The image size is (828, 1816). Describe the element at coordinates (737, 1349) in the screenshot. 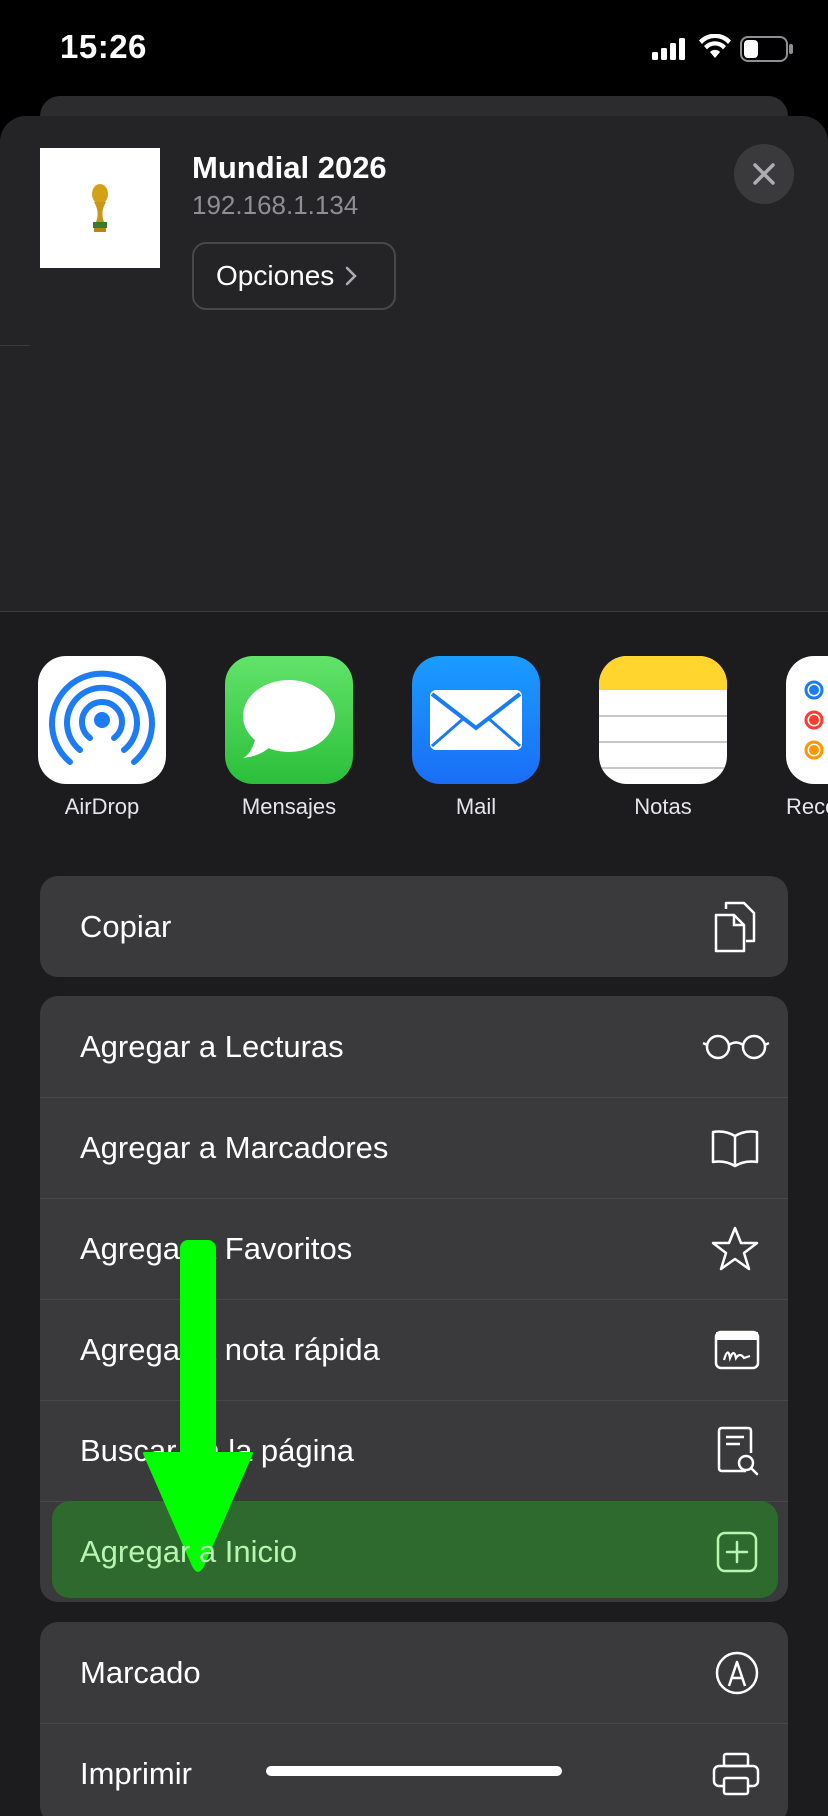

I see `quick-note-icon` at that location.